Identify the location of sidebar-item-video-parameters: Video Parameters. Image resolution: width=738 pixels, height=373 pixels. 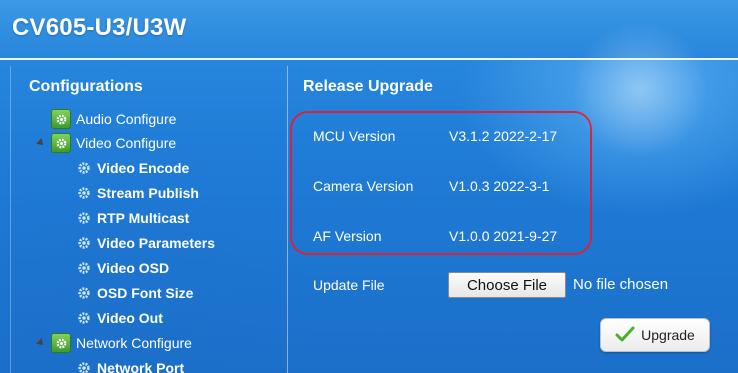
(146, 243).